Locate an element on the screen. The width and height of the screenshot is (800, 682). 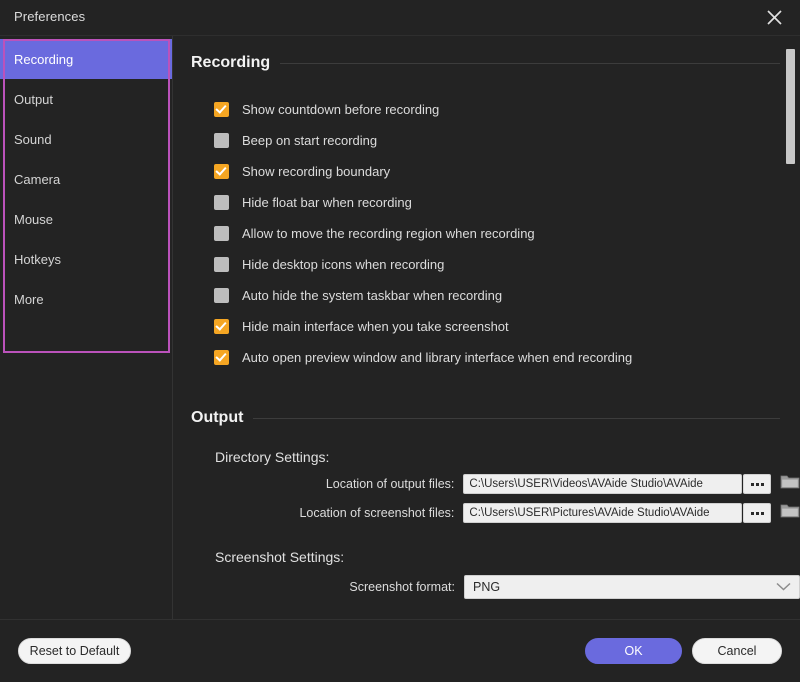
reset-to-default-button: Reset to Default is located at coordinates (74, 651).